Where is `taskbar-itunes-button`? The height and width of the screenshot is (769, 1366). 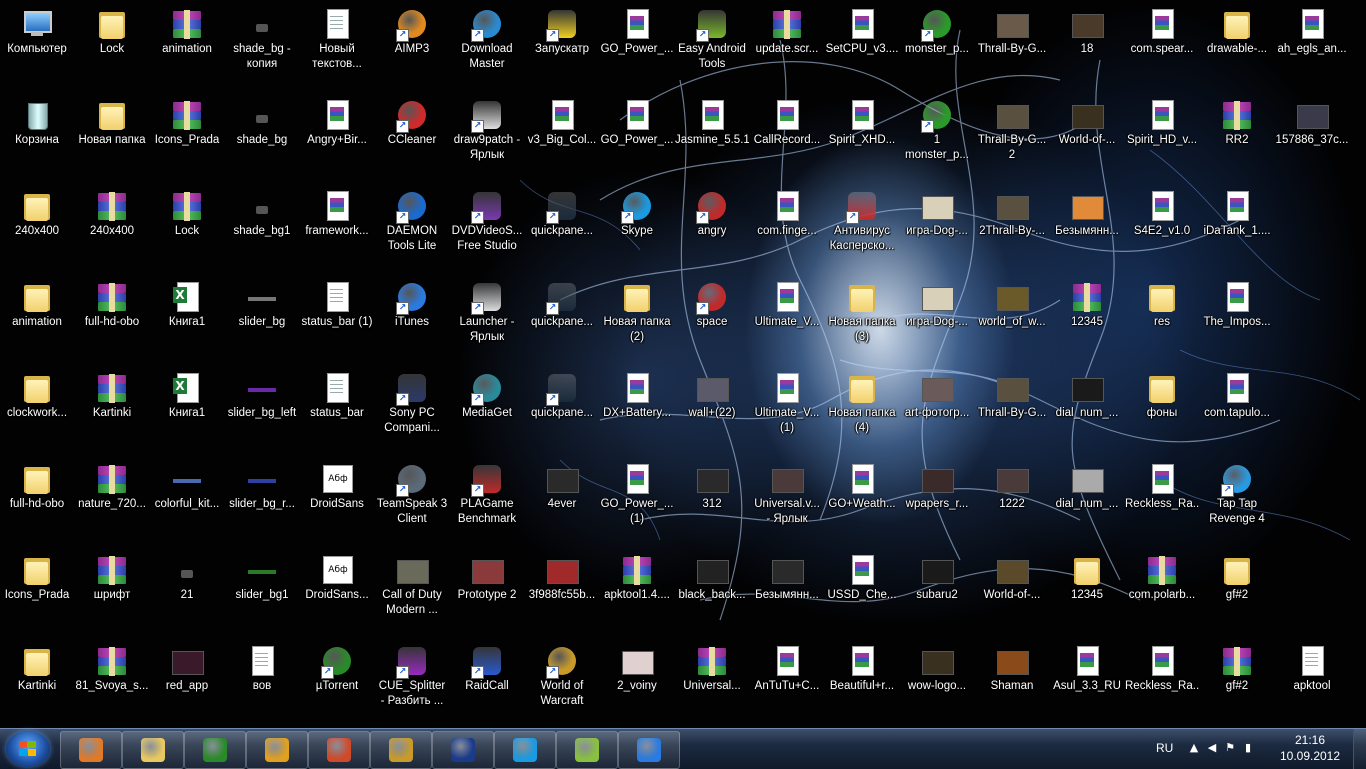 taskbar-itunes-button is located at coordinates (649, 750).